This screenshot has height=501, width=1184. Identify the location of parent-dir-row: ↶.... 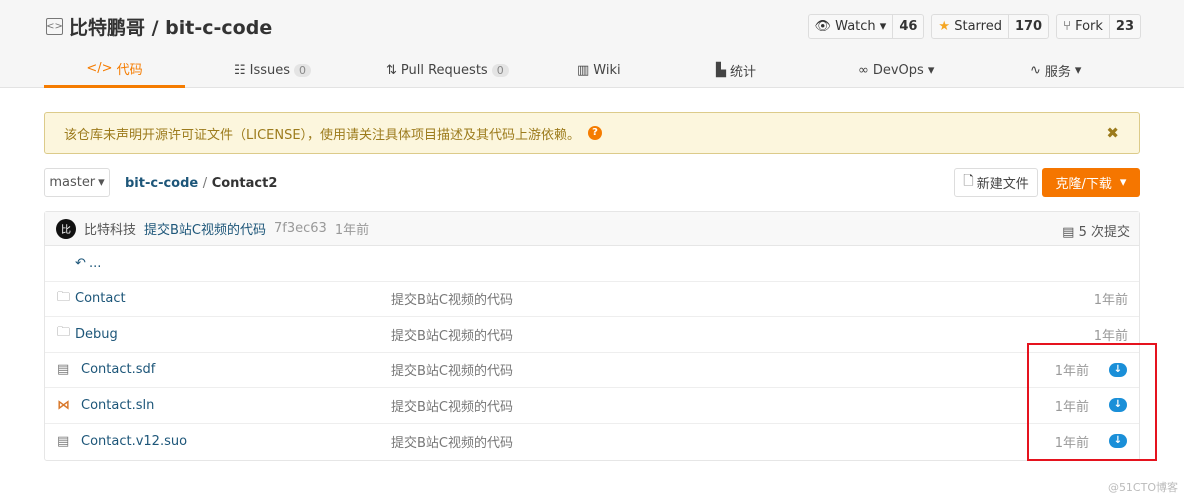
(592, 264).